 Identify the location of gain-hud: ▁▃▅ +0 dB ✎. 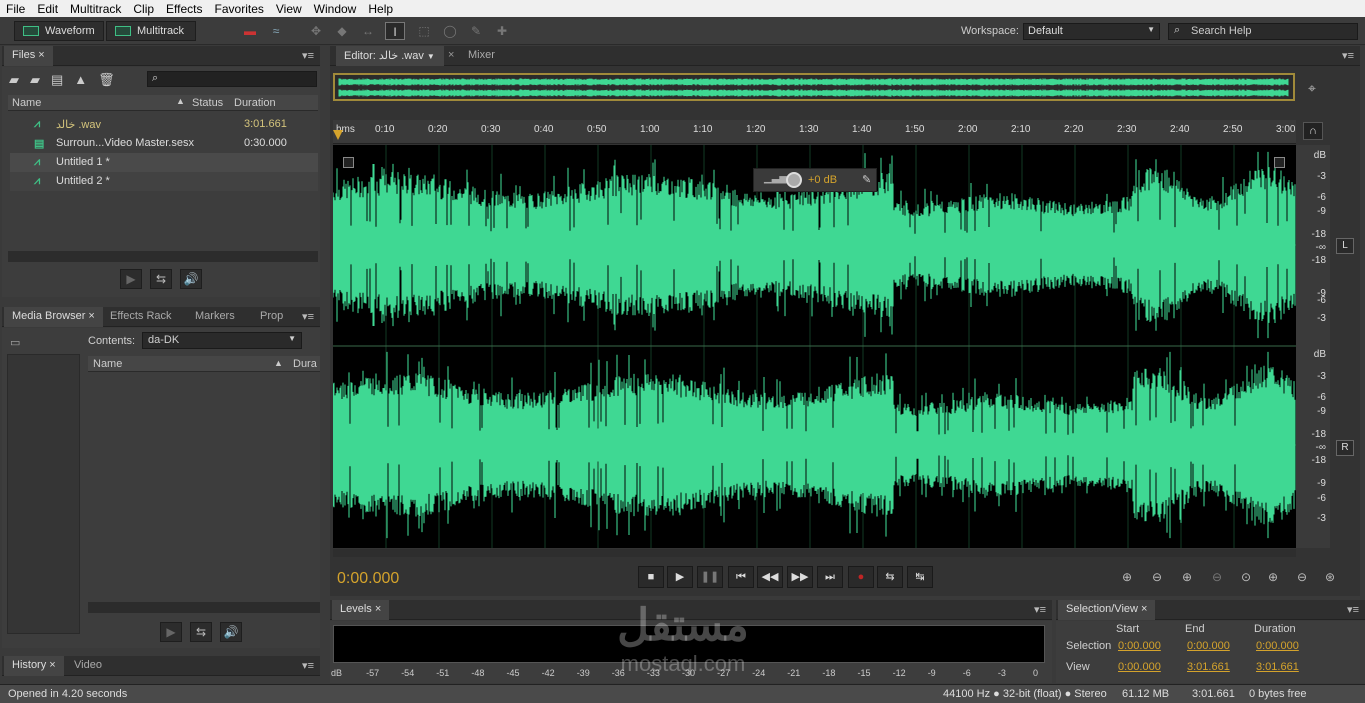
(815, 180).